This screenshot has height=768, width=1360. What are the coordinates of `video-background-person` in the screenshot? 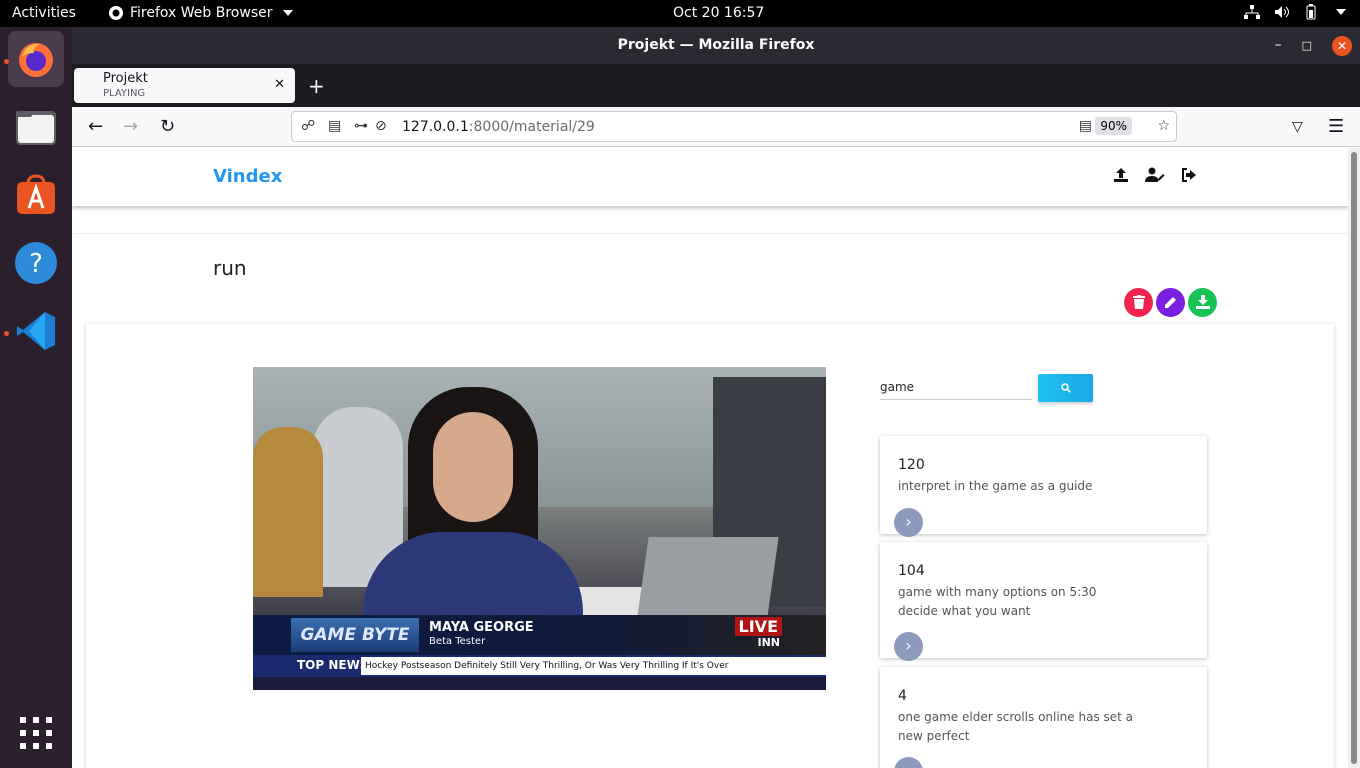 It's located at (288, 512).